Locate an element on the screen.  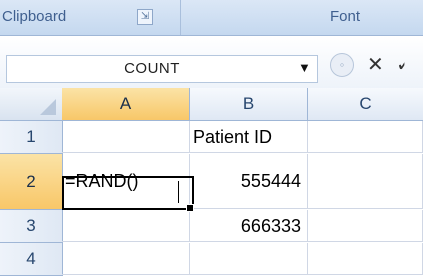
cell-c3 is located at coordinates (365, 226).